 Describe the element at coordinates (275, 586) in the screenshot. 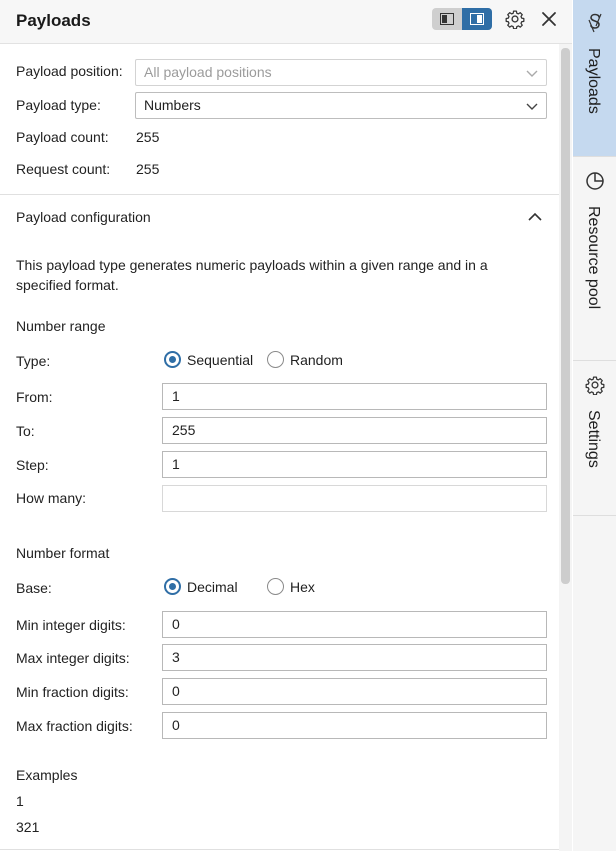

I see `radio-hex-dot` at that location.